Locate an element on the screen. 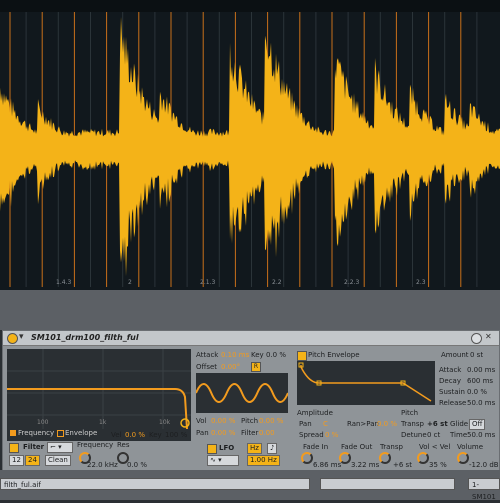 The width and height of the screenshot is (500, 503). pe-sustain-value: 0.0 % is located at coordinates (477, 392).